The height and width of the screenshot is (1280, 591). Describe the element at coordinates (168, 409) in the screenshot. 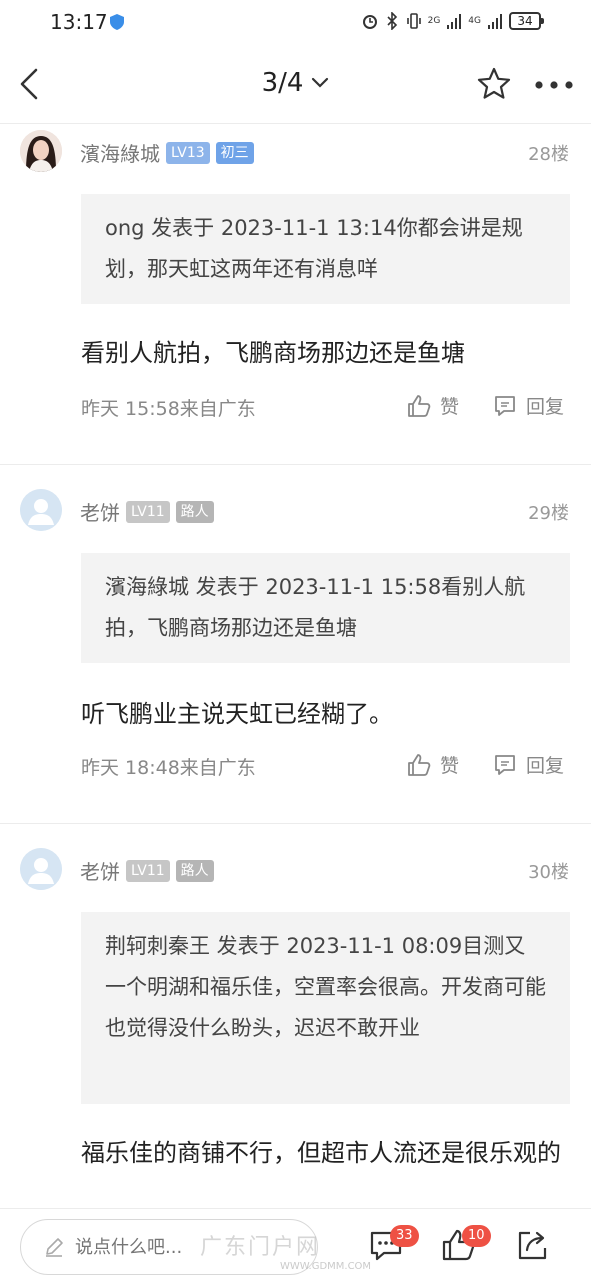

I see `comment-meta: 昨天 15:58来自广东` at that location.